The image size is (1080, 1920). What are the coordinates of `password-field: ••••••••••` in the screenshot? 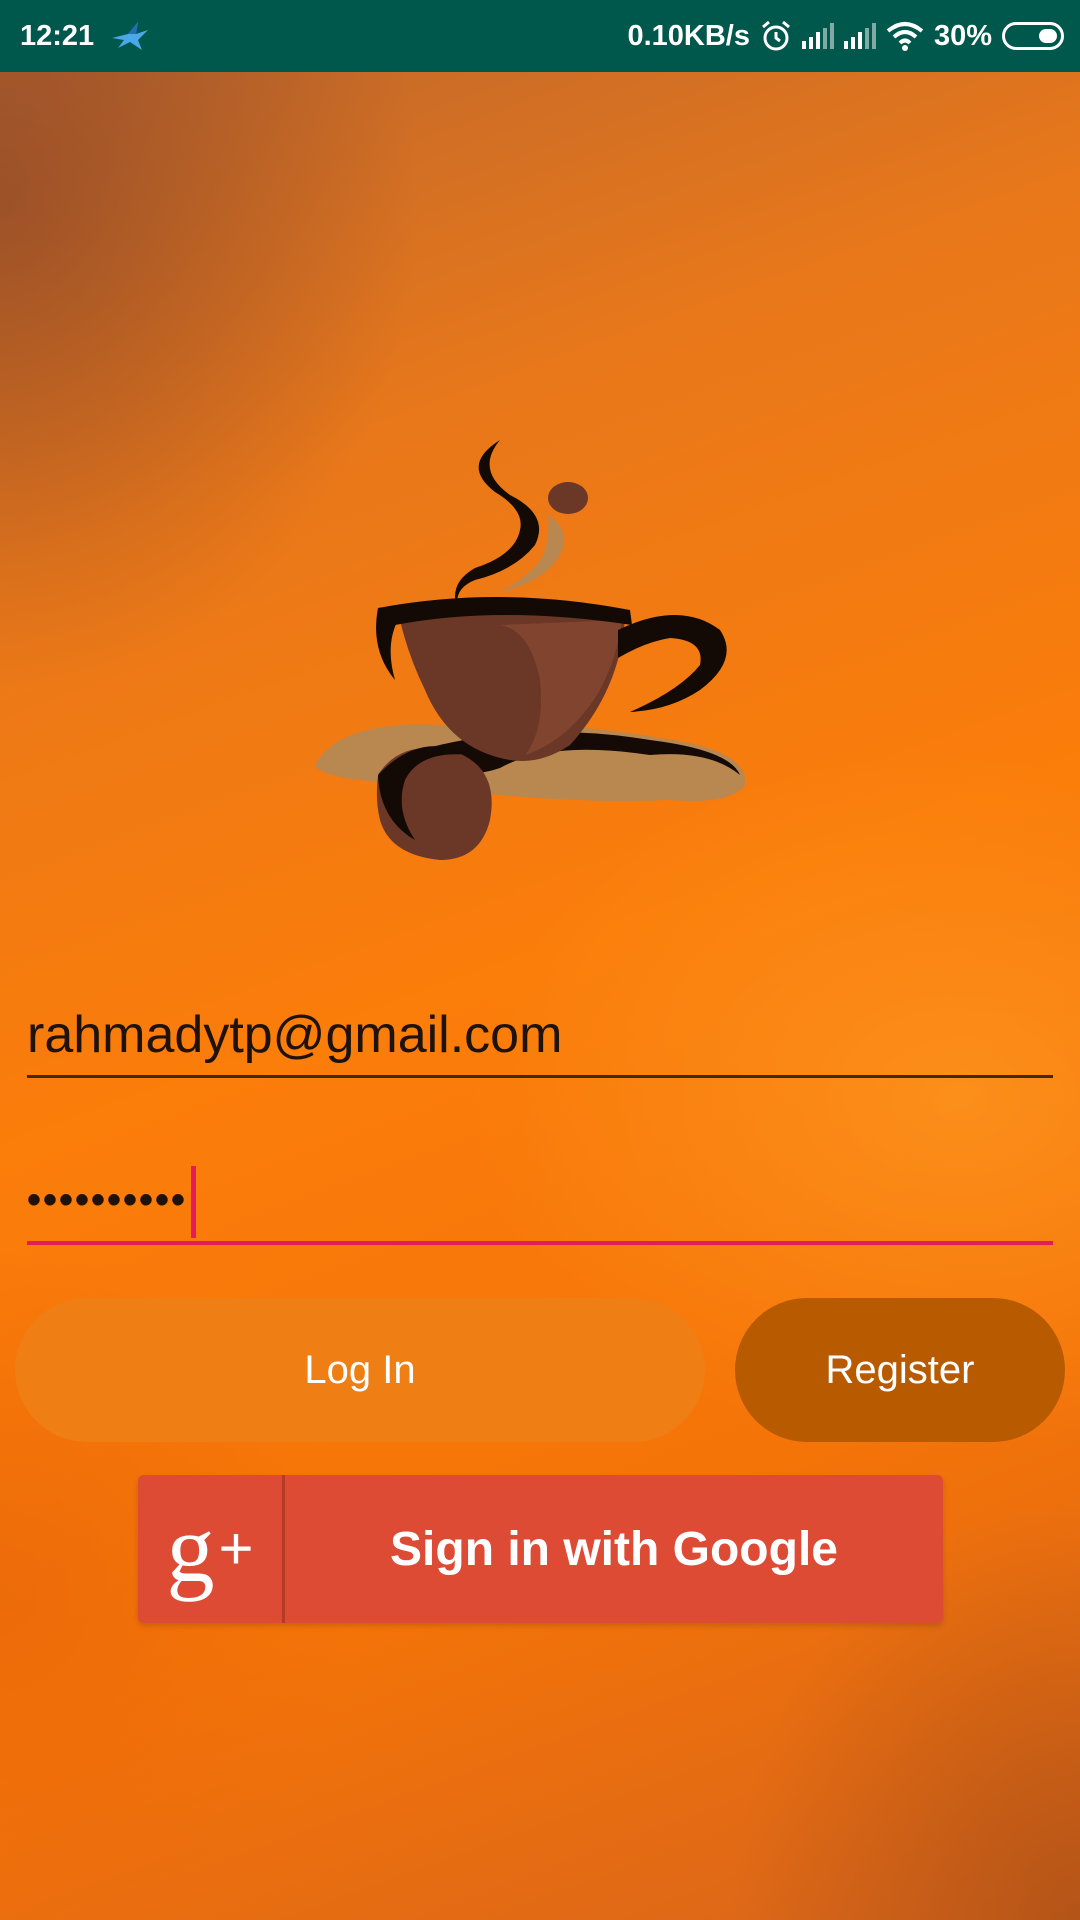 It's located at (540, 1205).